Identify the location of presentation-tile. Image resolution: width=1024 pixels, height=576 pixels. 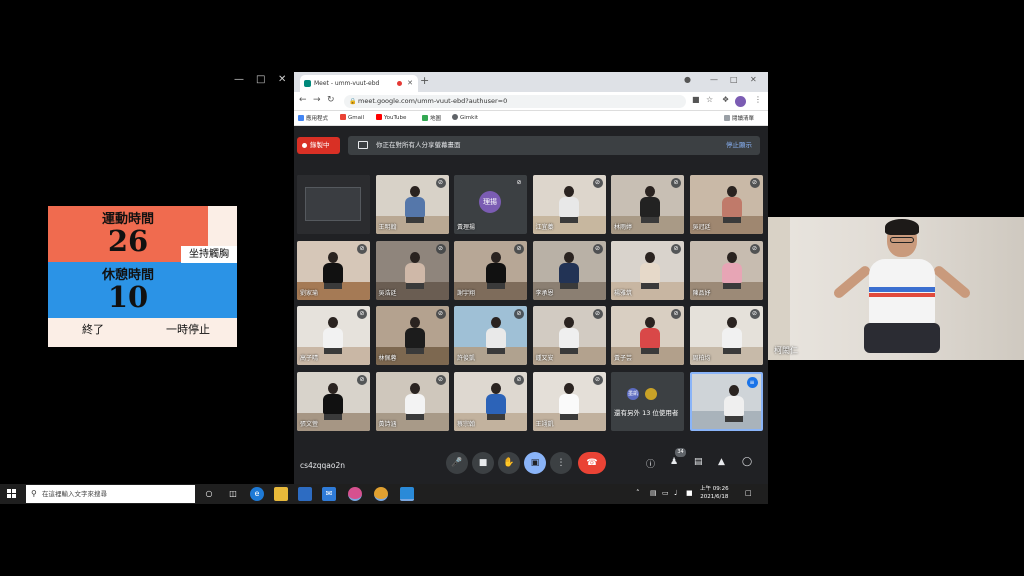
(333, 204).